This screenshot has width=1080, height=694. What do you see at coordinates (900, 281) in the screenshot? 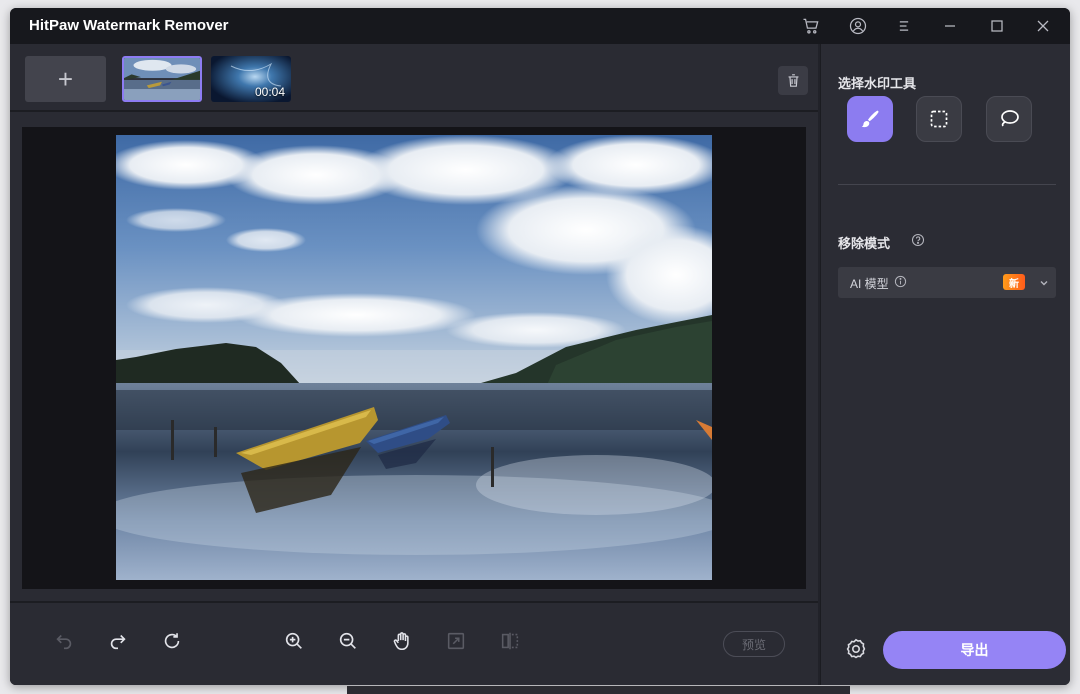
I see `info-icon` at bounding box center [900, 281].